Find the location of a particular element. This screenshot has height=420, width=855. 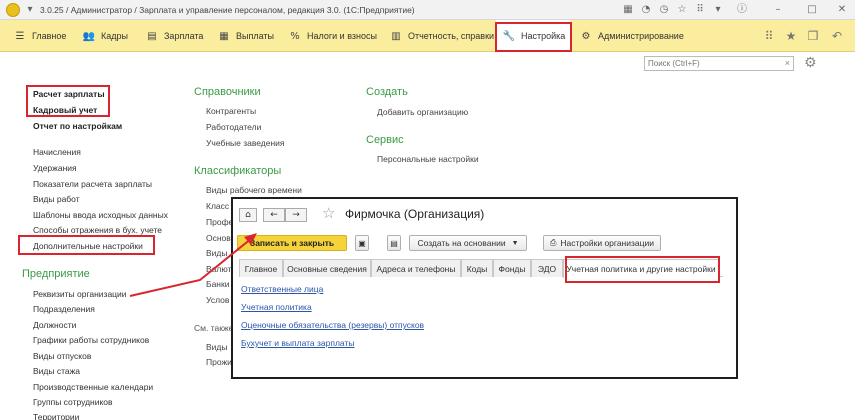

save-close-button: Записать и закрыть is located at coordinates (292, 243).